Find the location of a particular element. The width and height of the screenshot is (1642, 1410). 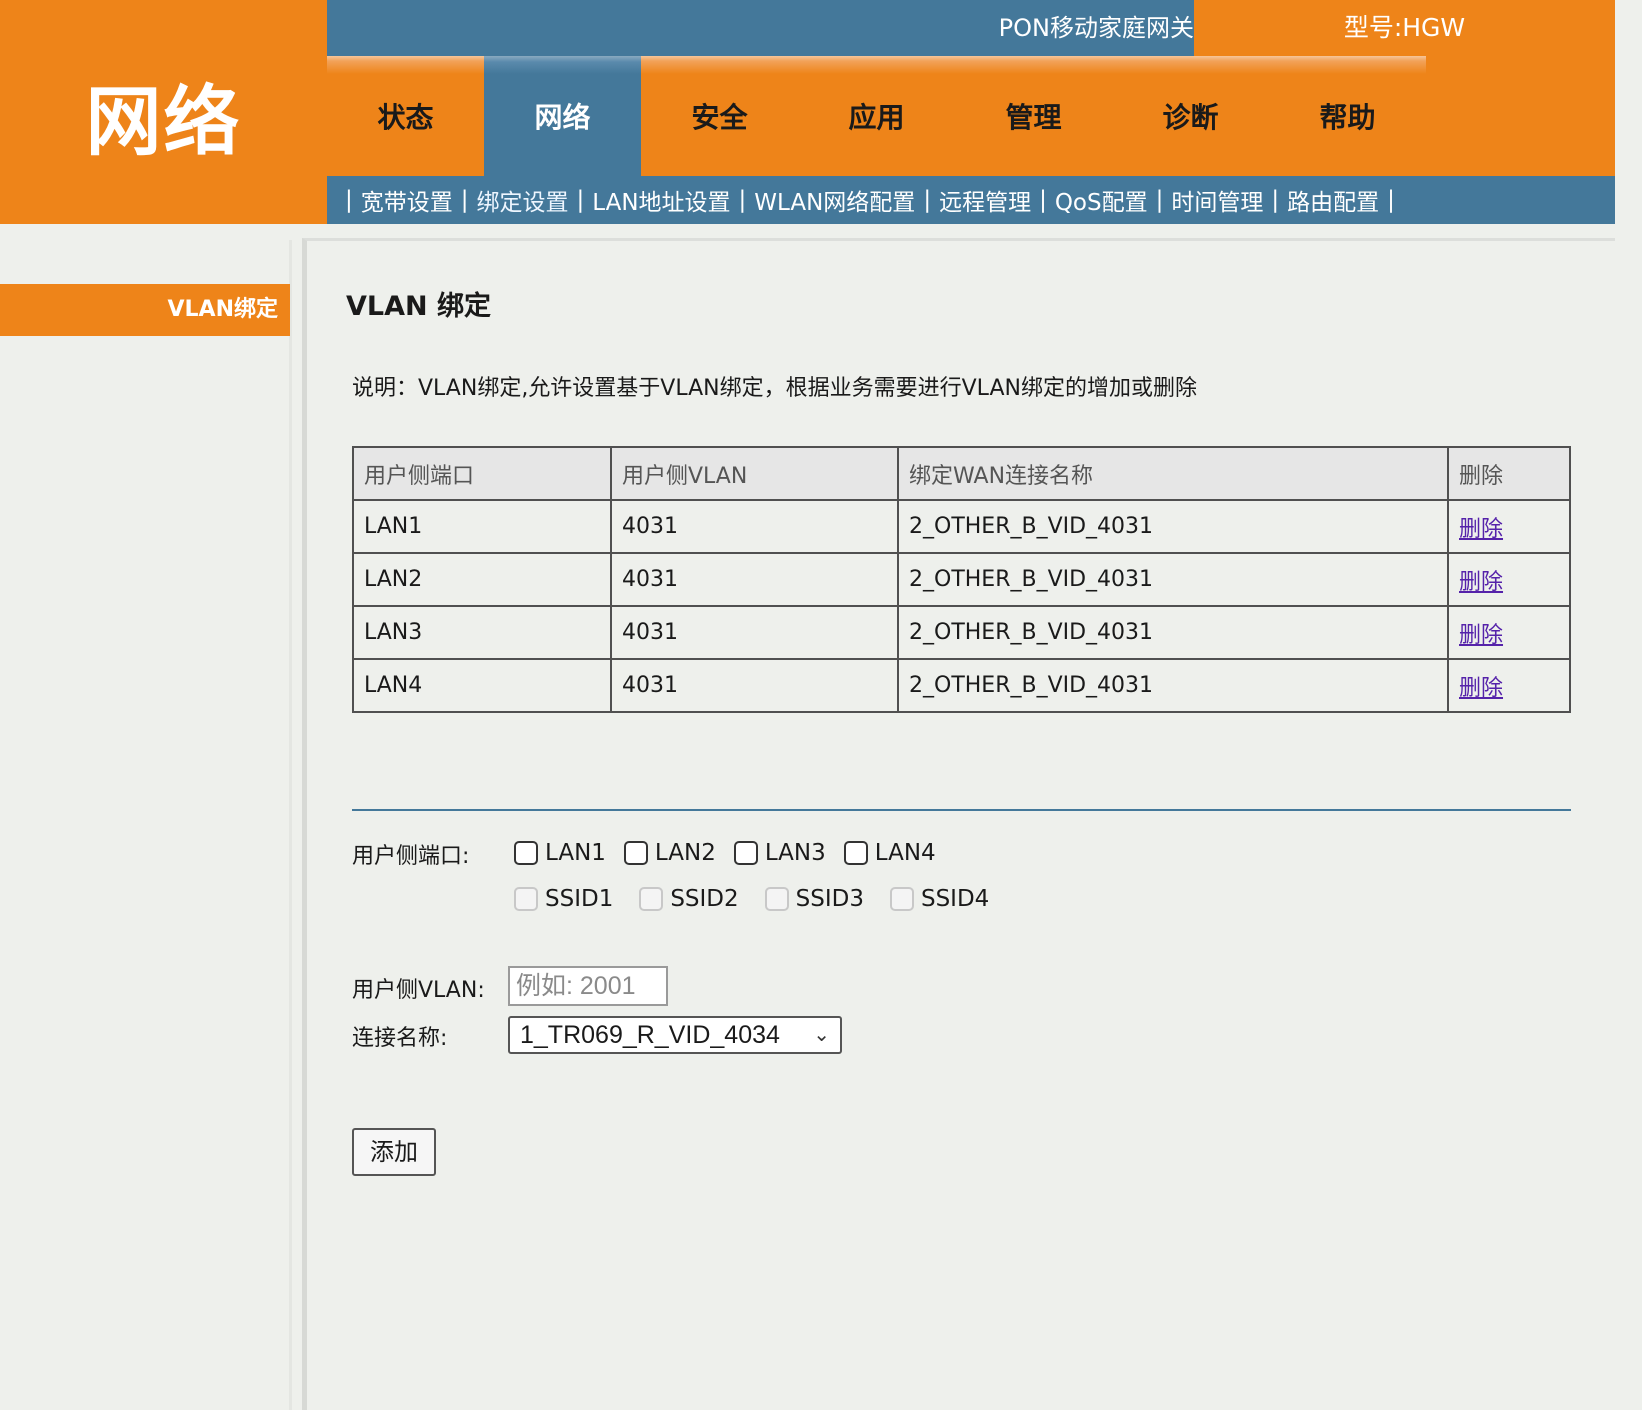

sidebar is located at coordinates (145, 825).